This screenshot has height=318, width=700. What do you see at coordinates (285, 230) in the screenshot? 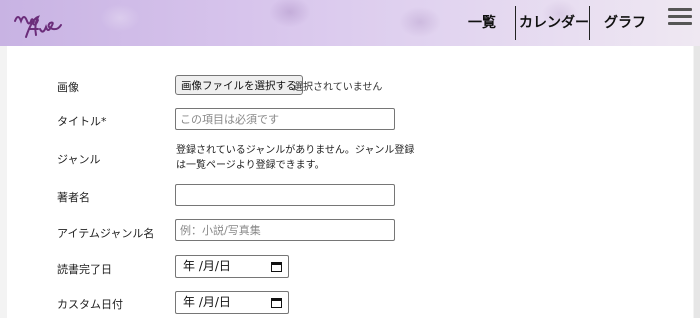
I see `item-genre-input` at bounding box center [285, 230].